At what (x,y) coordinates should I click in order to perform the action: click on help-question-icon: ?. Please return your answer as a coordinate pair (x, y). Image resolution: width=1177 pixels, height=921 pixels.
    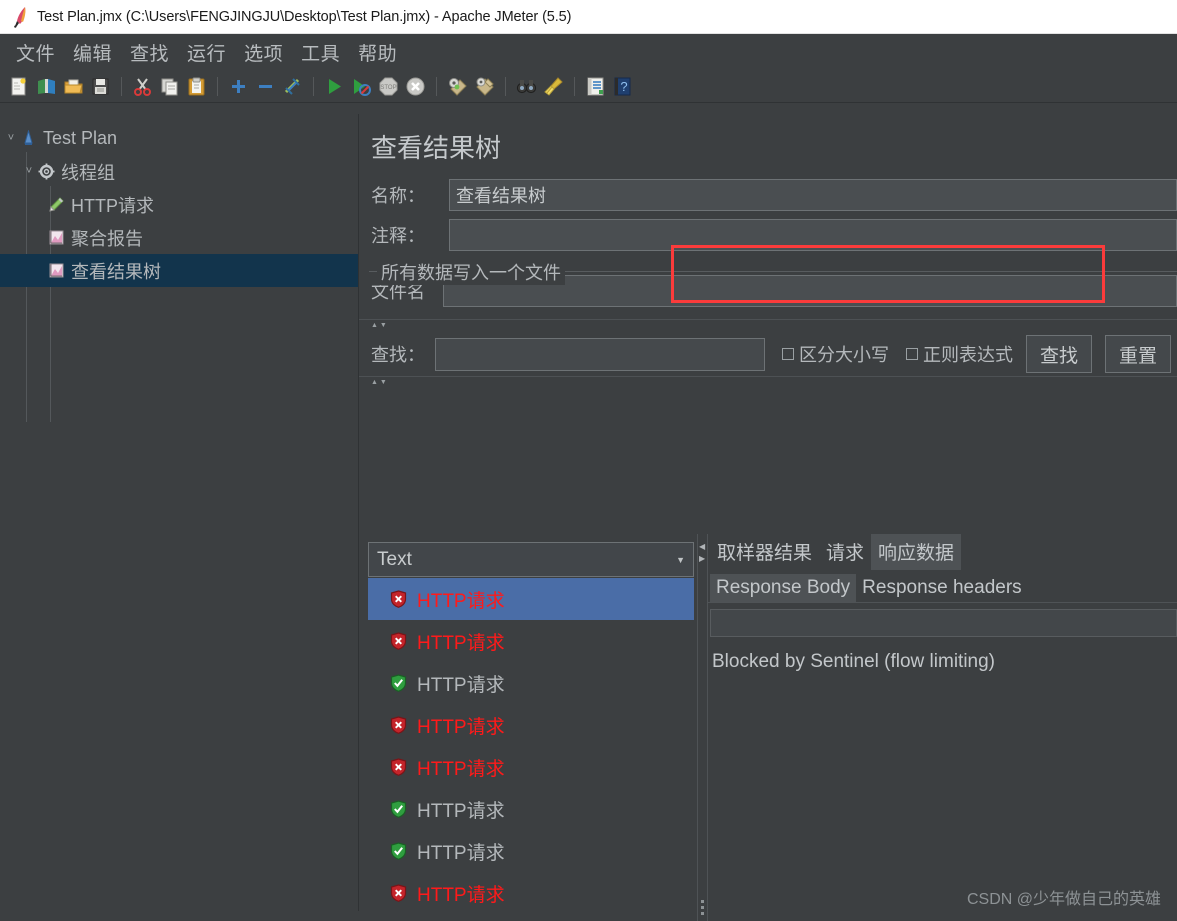
    Looking at the image, I should click on (622, 86).